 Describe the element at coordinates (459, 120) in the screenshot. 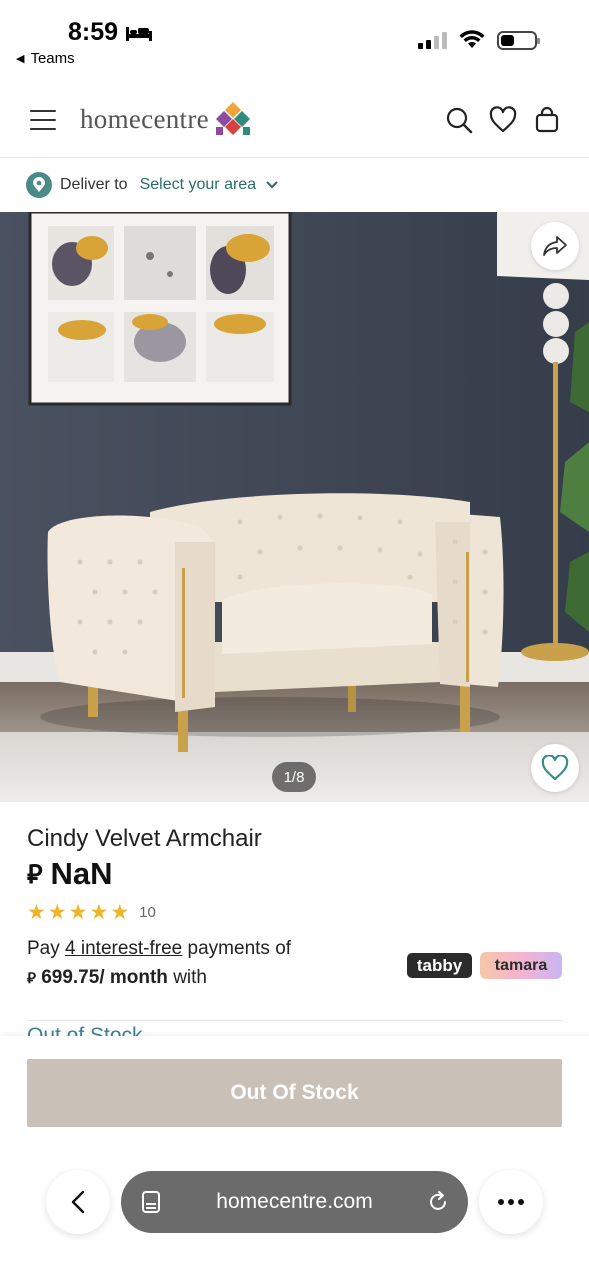

I see `search-icon` at that location.